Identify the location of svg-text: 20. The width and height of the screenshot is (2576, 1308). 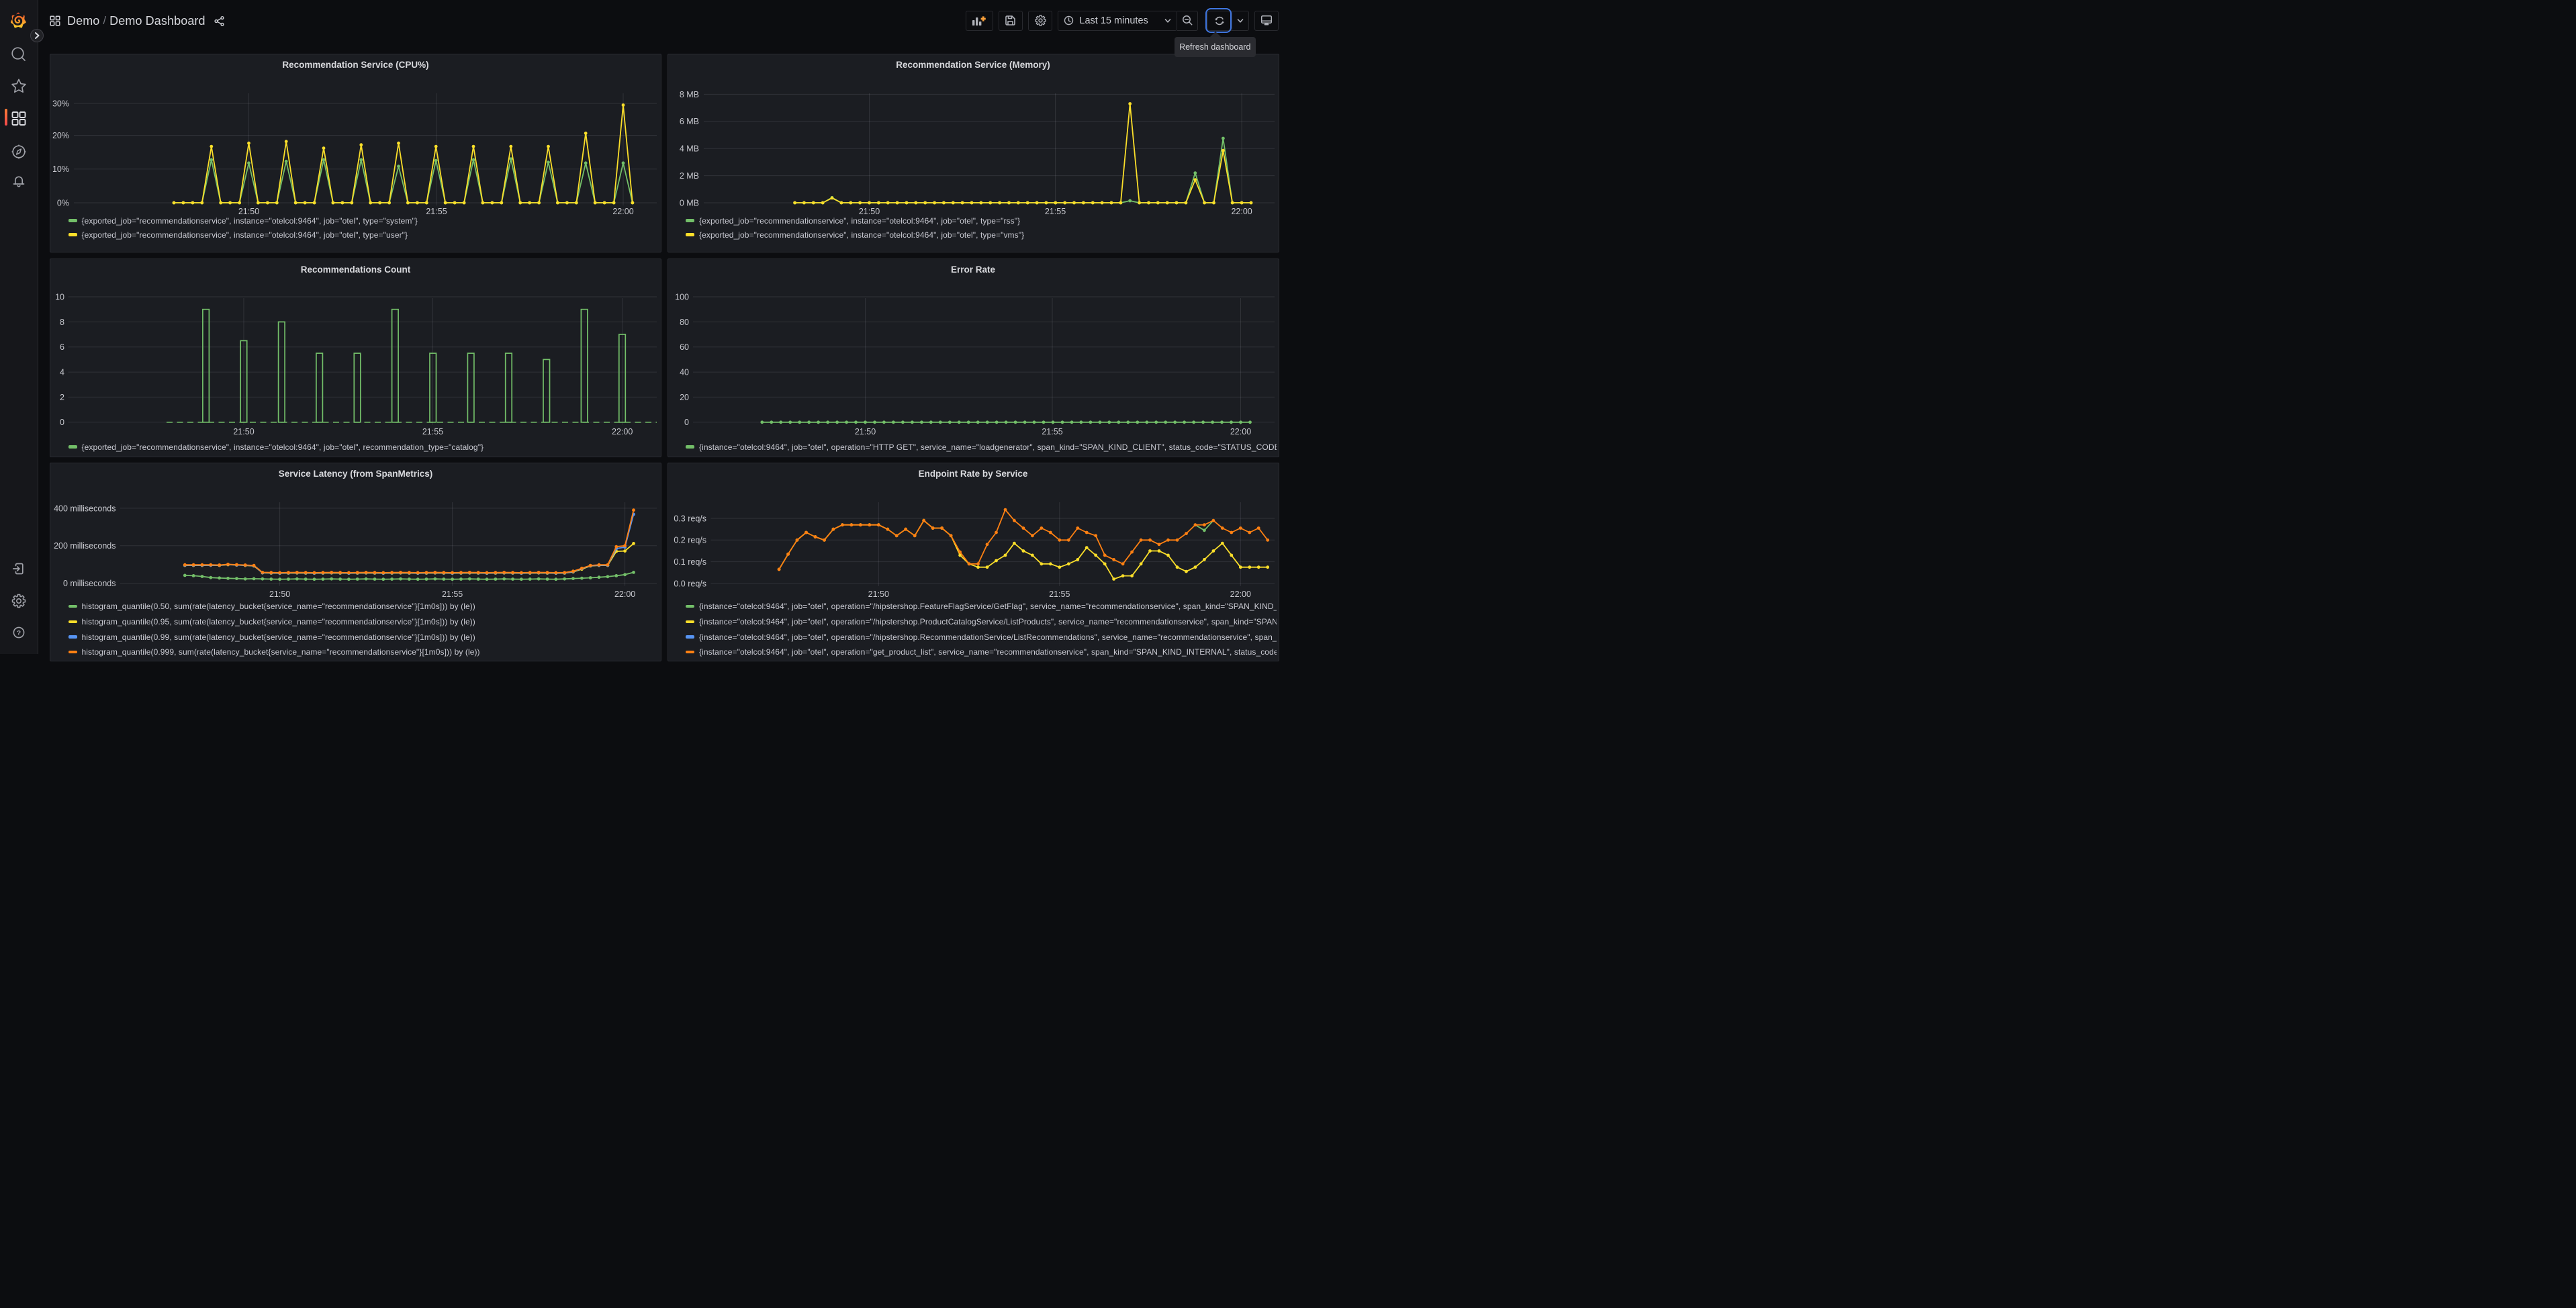
(684, 397).